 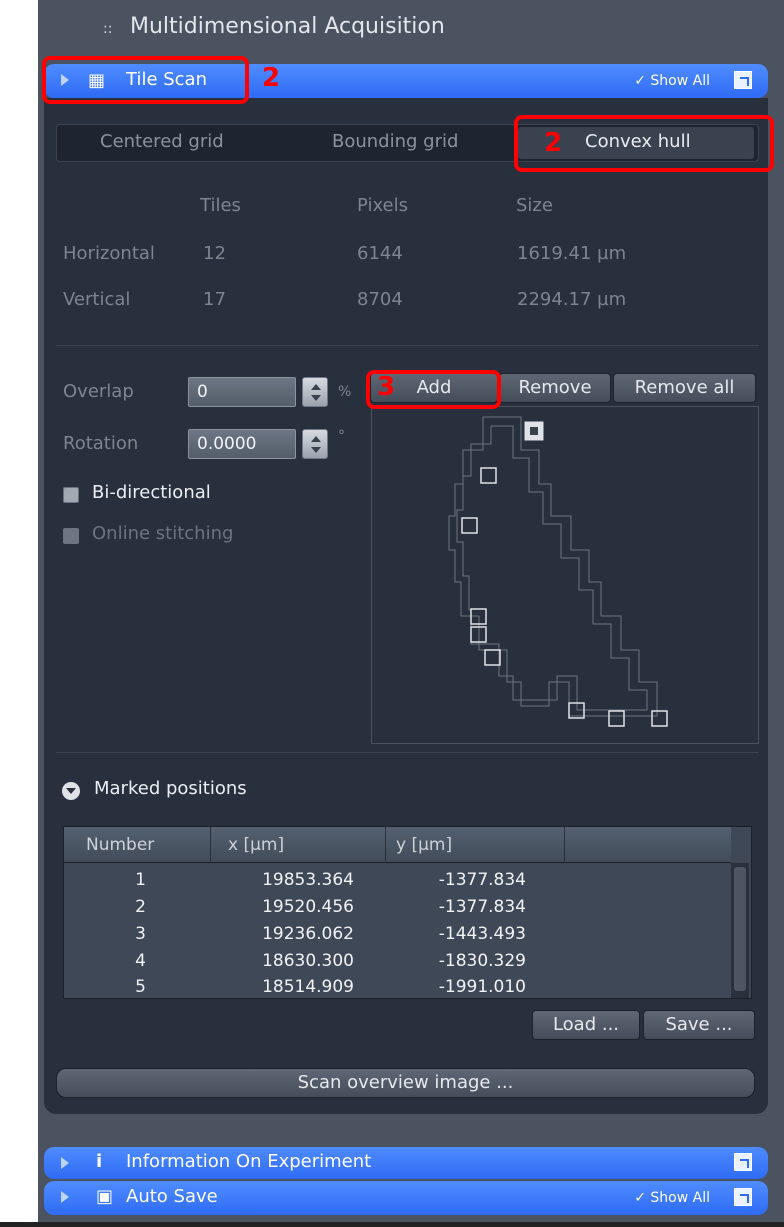 I want to click on row-vertical-tiles: 17, so click(x=214, y=299).